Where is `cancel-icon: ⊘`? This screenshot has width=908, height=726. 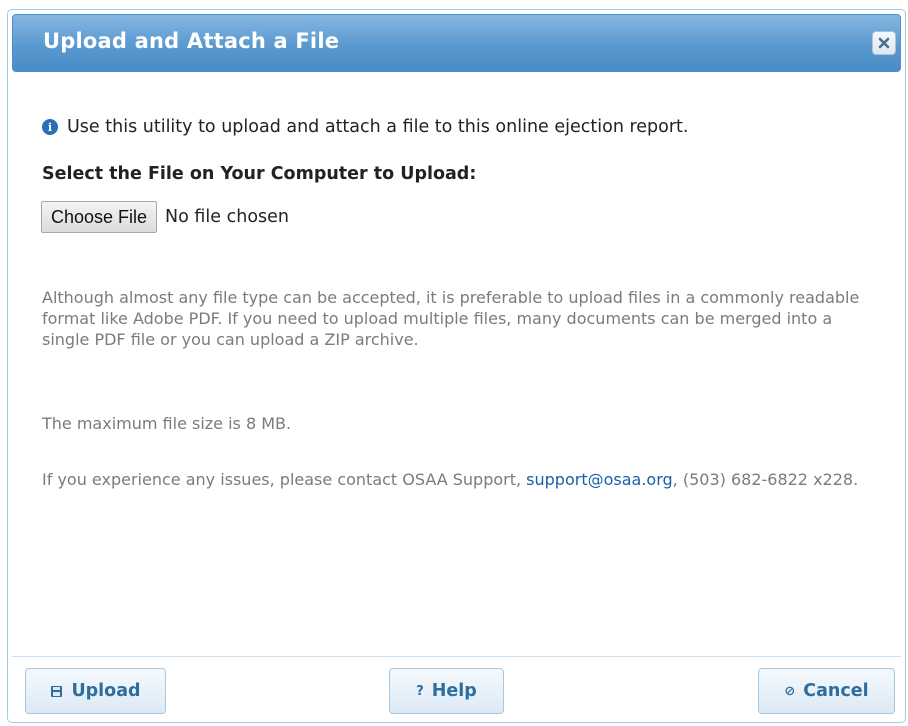
cancel-icon: ⊘ is located at coordinates (790, 691).